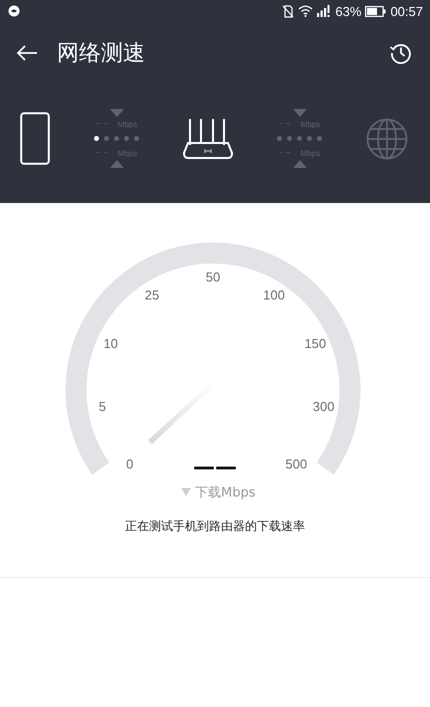 The image size is (430, 707). Describe the element at coordinates (27, 53) in the screenshot. I see `back-button` at that location.